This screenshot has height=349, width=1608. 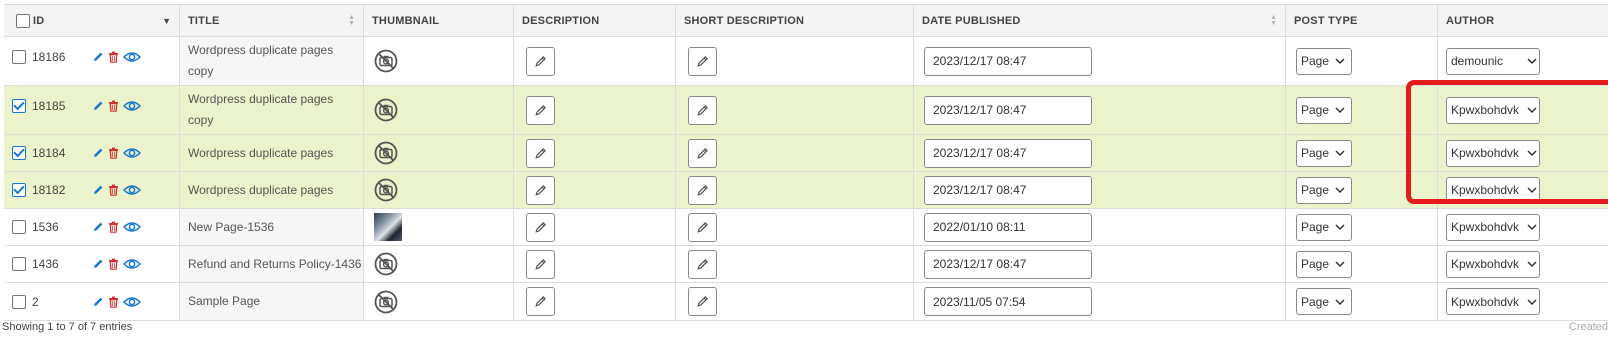 What do you see at coordinates (1532, 61) in the screenshot?
I see `chevron-down-icon` at bounding box center [1532, 61].